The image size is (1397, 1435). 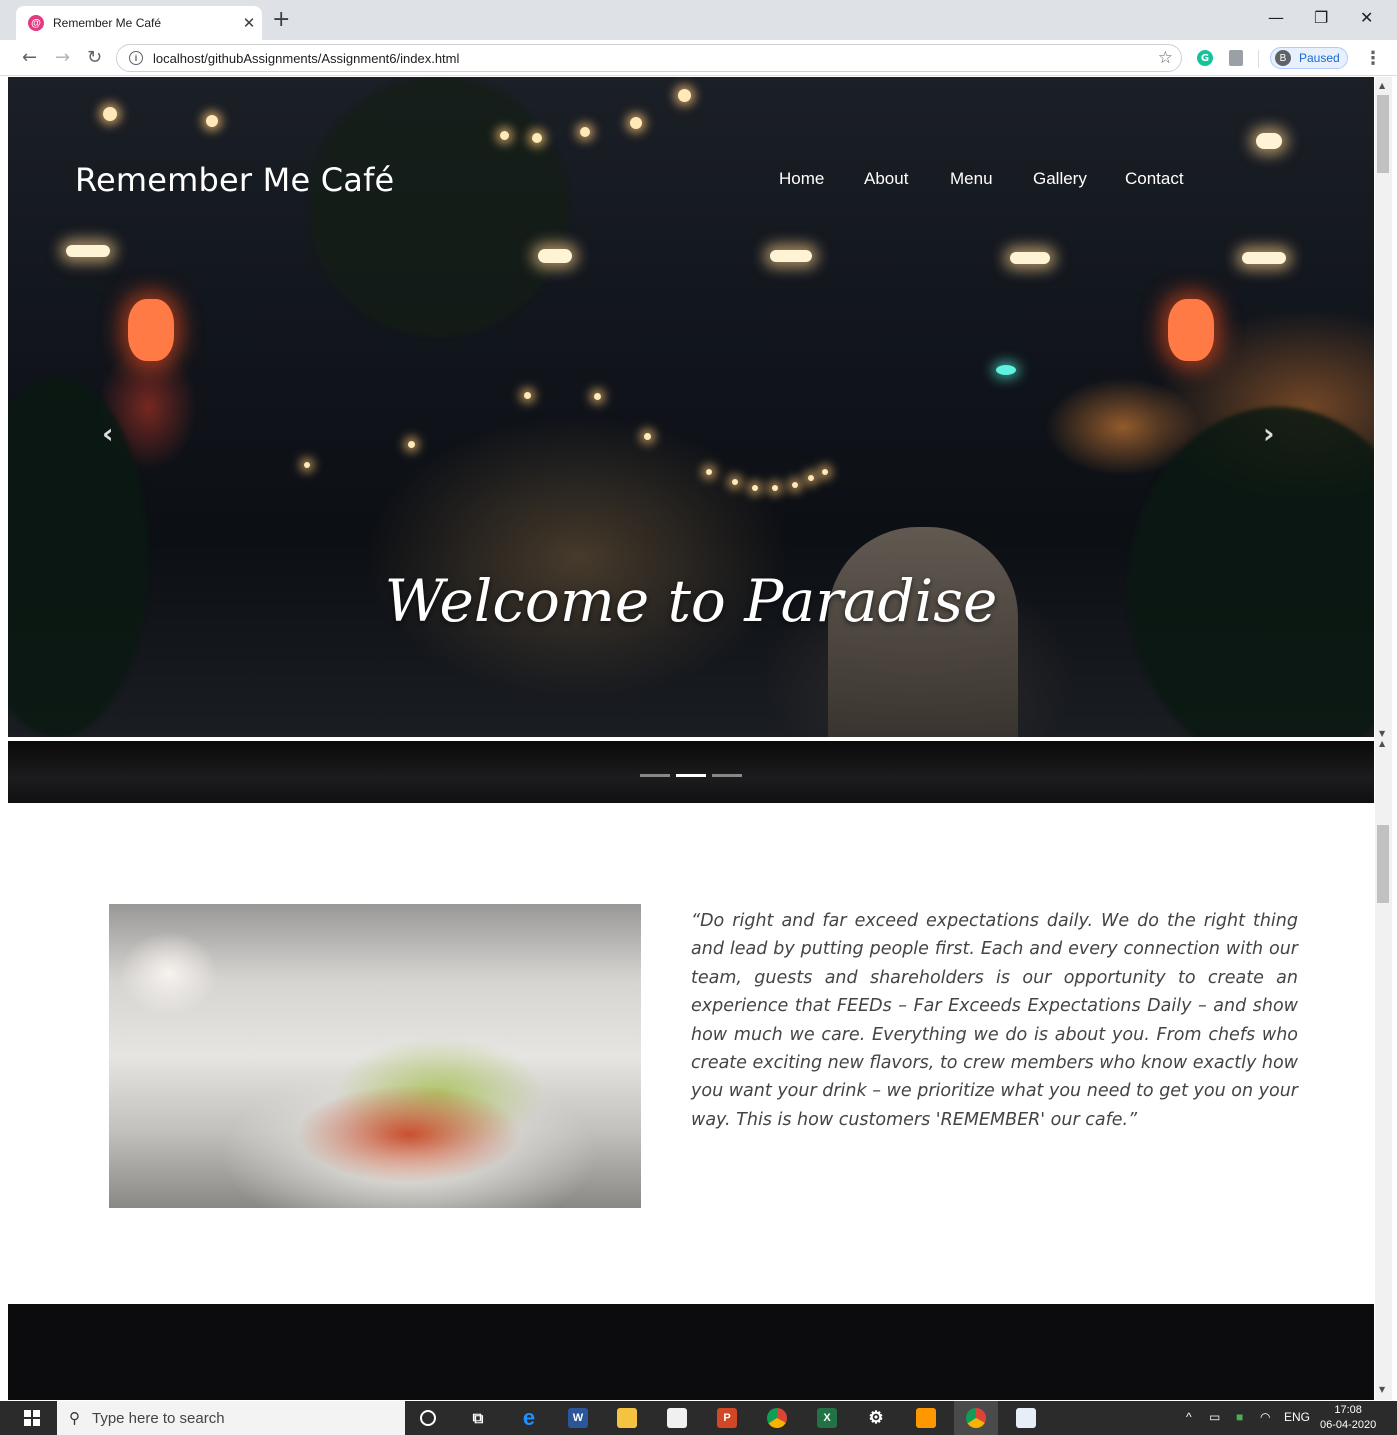 What do you see at coordinates (1236, 58) in the screenshot?
I see `extension-icon` at bounding box center [1236, 58].